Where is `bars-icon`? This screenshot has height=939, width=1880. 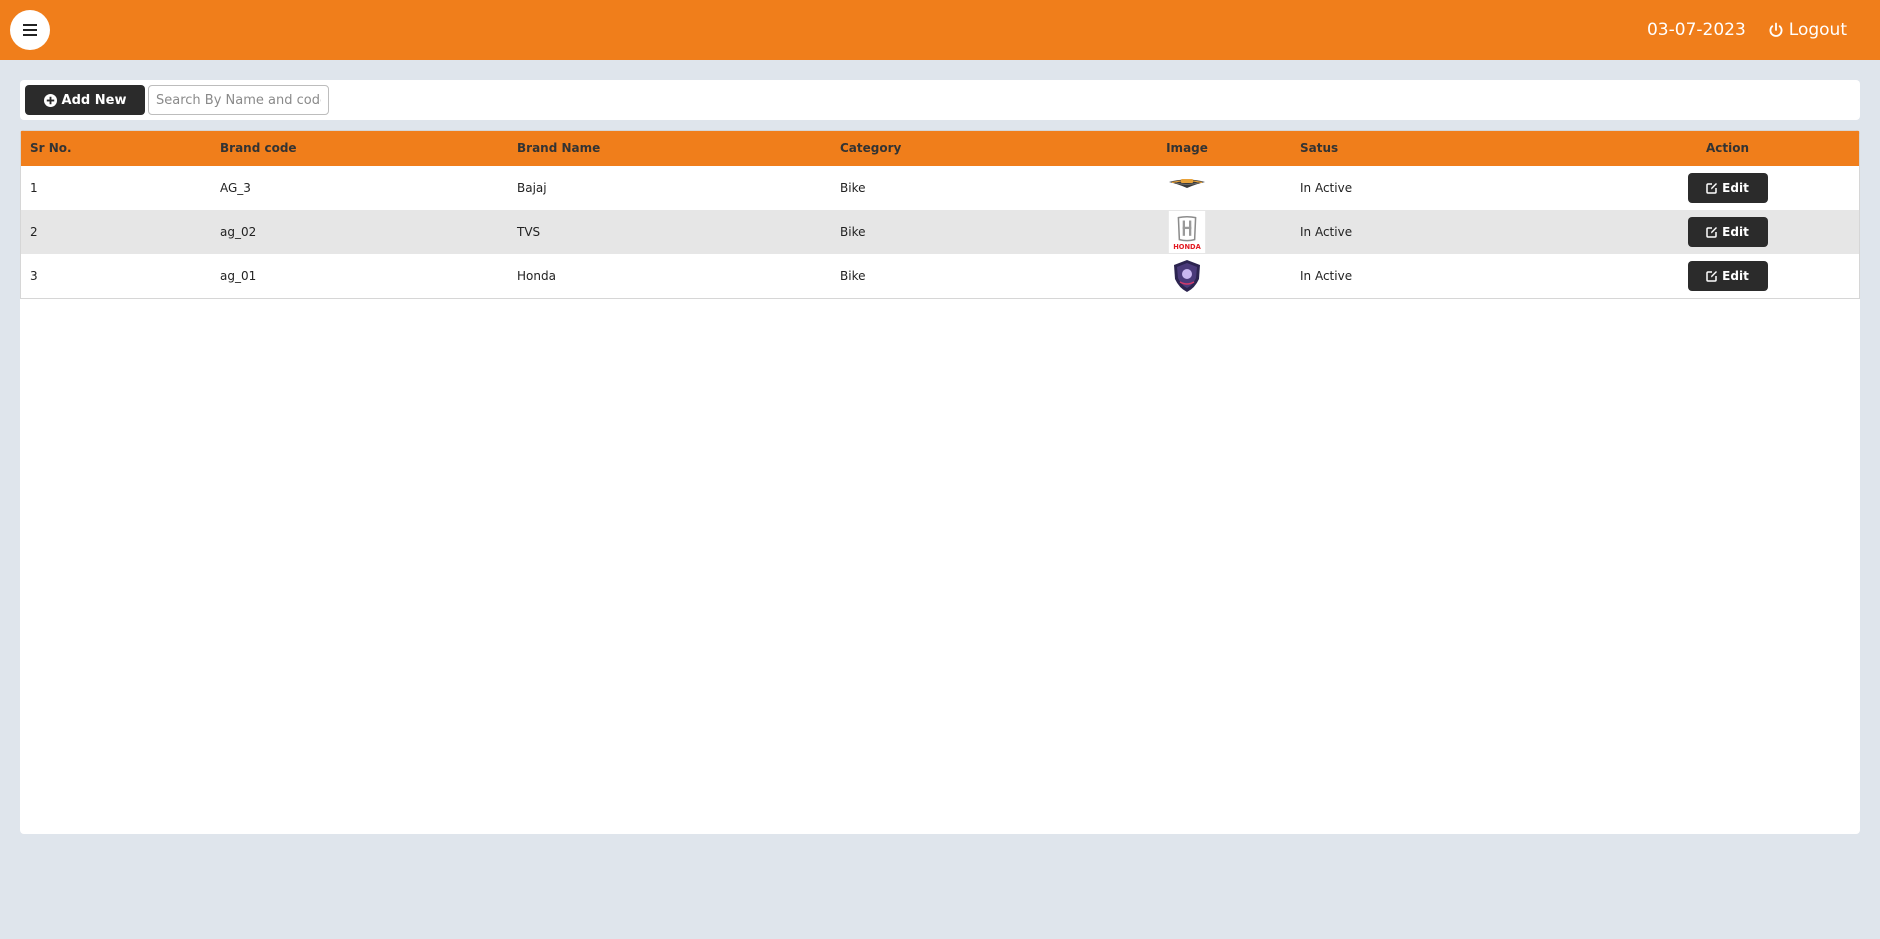
bars-icon is located at coordinates (30, 30).